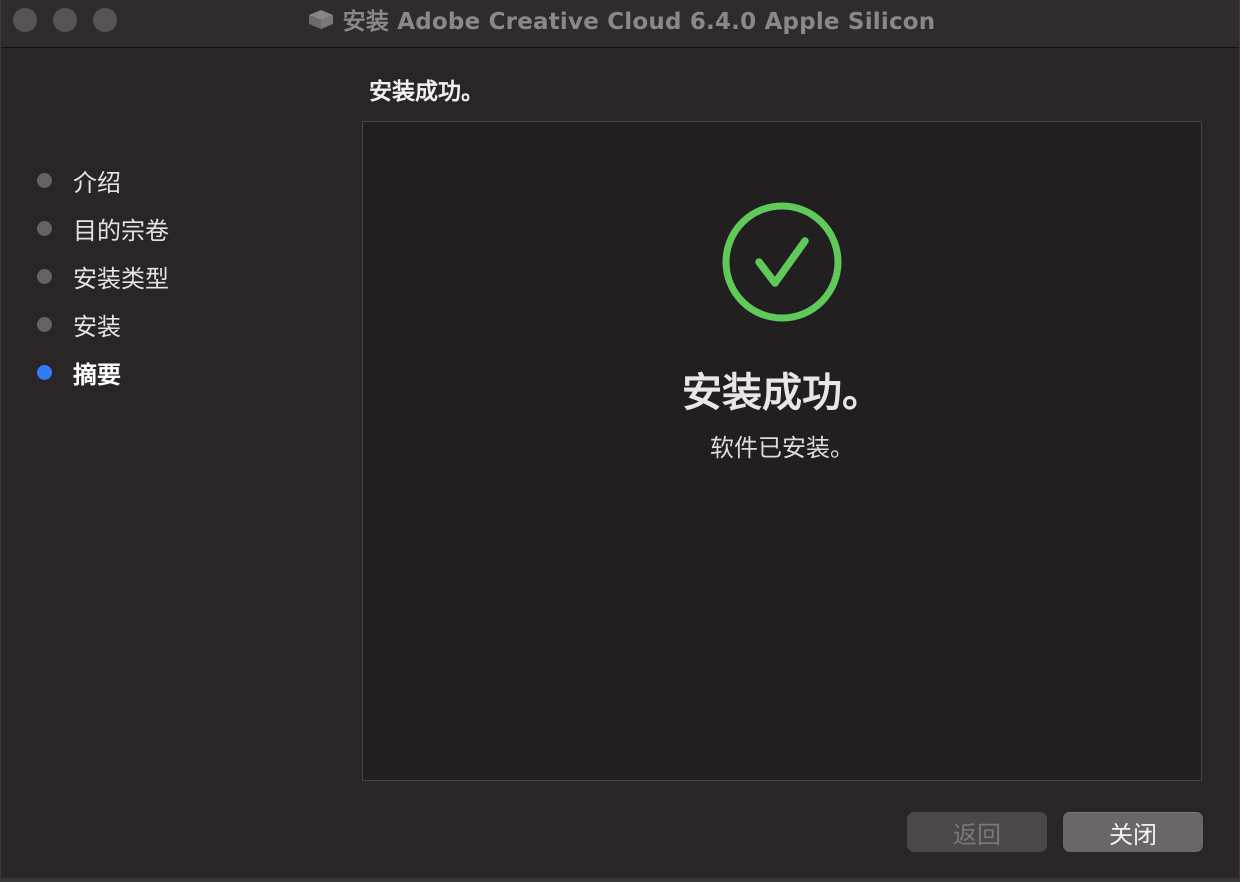  Describe the element at coordinates (426, 92) in the screenshot. I see `page-heading: 安装成功。` at that location.